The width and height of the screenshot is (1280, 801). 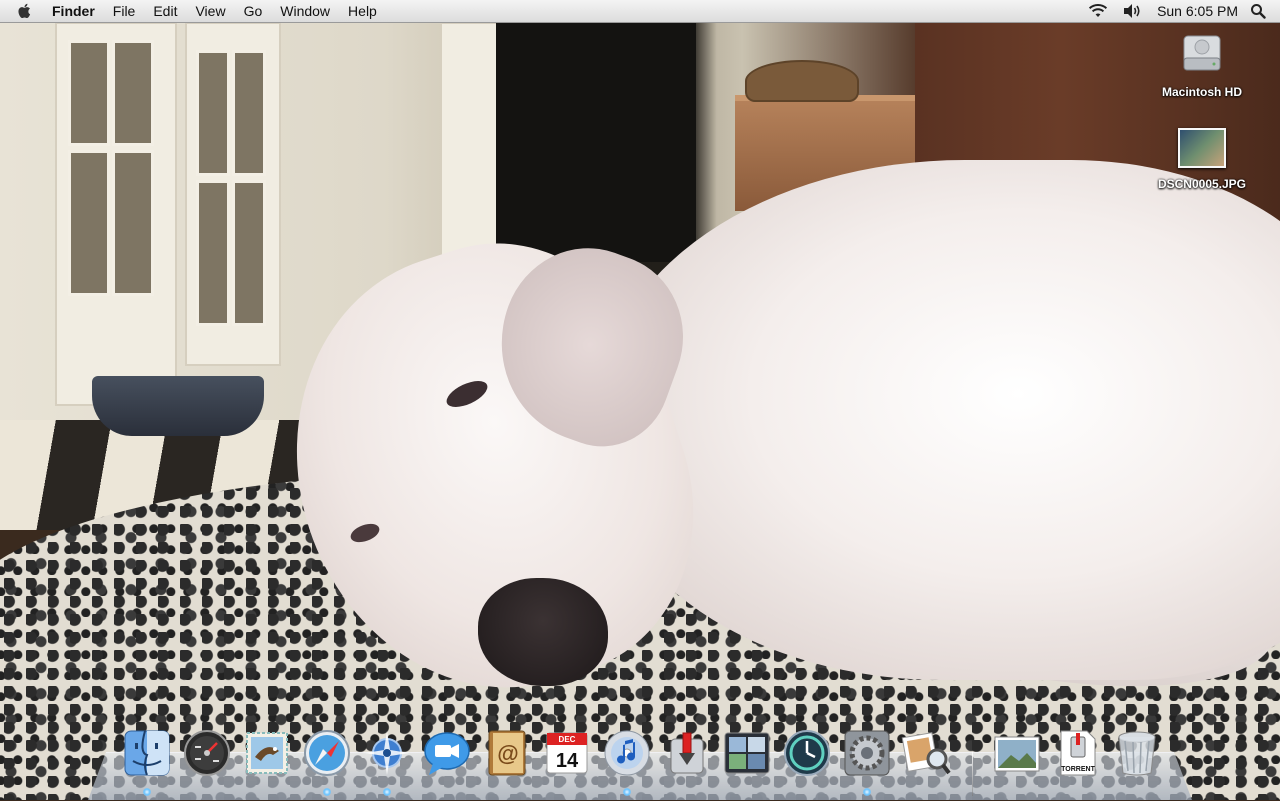 What do you see at coordinates (124, 11) in the screenshot?
I see `menu-file: File` at bounding box center [124, 11].